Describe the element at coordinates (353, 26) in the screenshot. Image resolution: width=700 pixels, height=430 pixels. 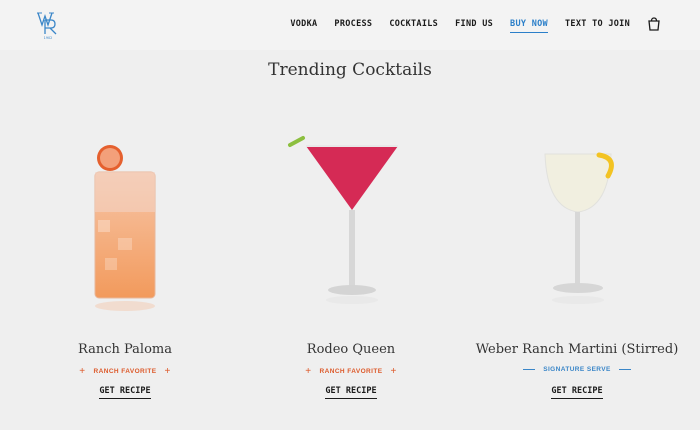
I see `nav-process: PROCESS` at that location.